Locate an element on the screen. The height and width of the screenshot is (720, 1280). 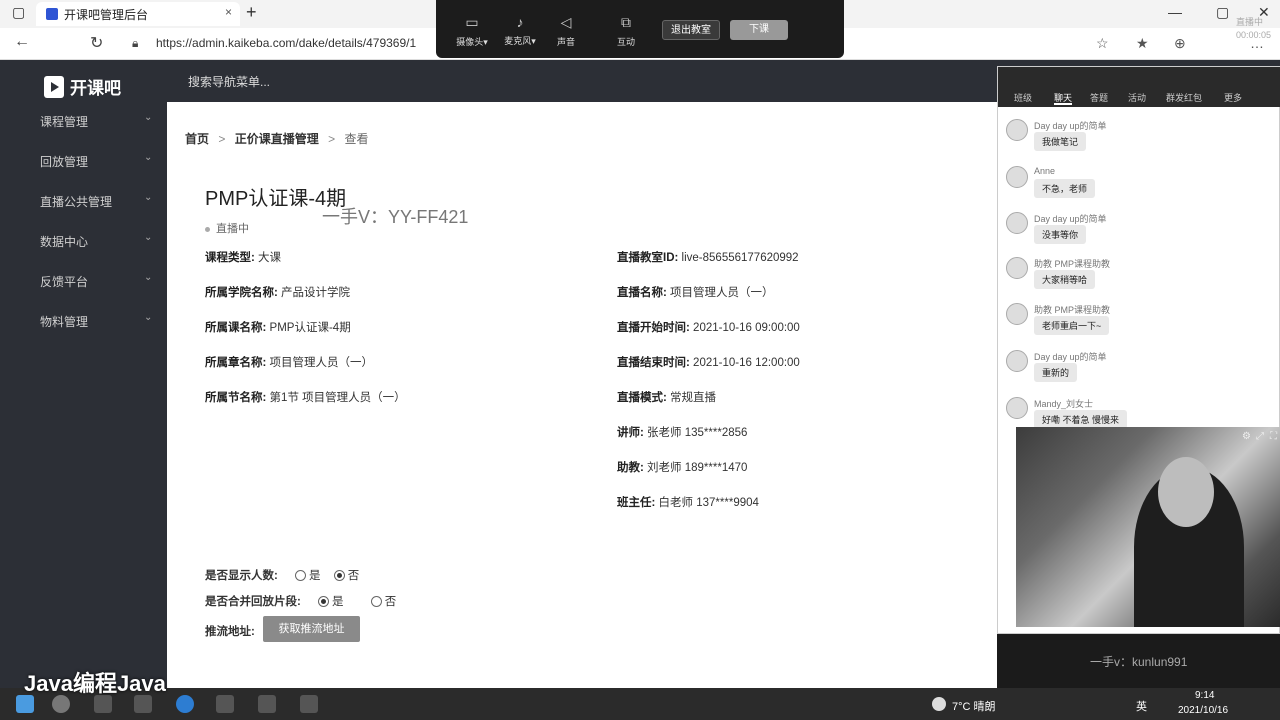
sidebar-item-label: 反馈平台 is located at coordinates (64, 282).